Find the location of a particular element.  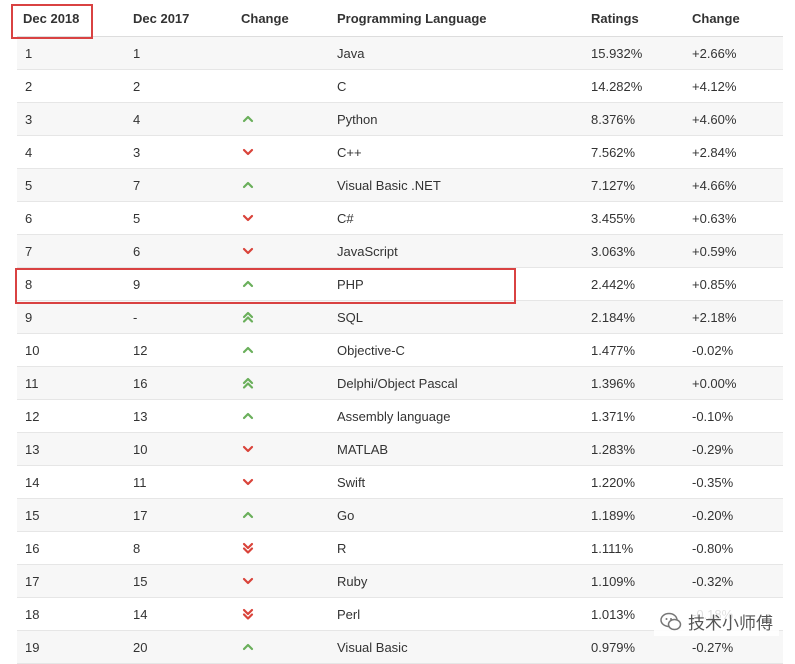

rating-value: 2.184% is located at coordinates (613, 317).